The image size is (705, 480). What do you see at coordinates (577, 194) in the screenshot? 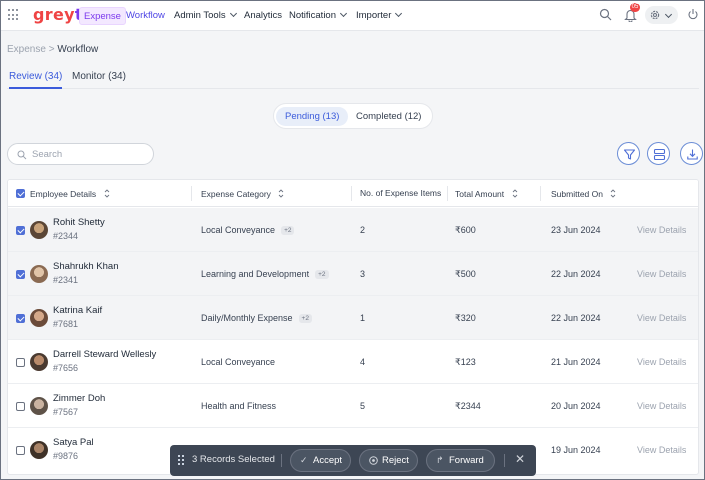
I see `header-submitted-label: Submitted On` at bounding box center [577, 194].